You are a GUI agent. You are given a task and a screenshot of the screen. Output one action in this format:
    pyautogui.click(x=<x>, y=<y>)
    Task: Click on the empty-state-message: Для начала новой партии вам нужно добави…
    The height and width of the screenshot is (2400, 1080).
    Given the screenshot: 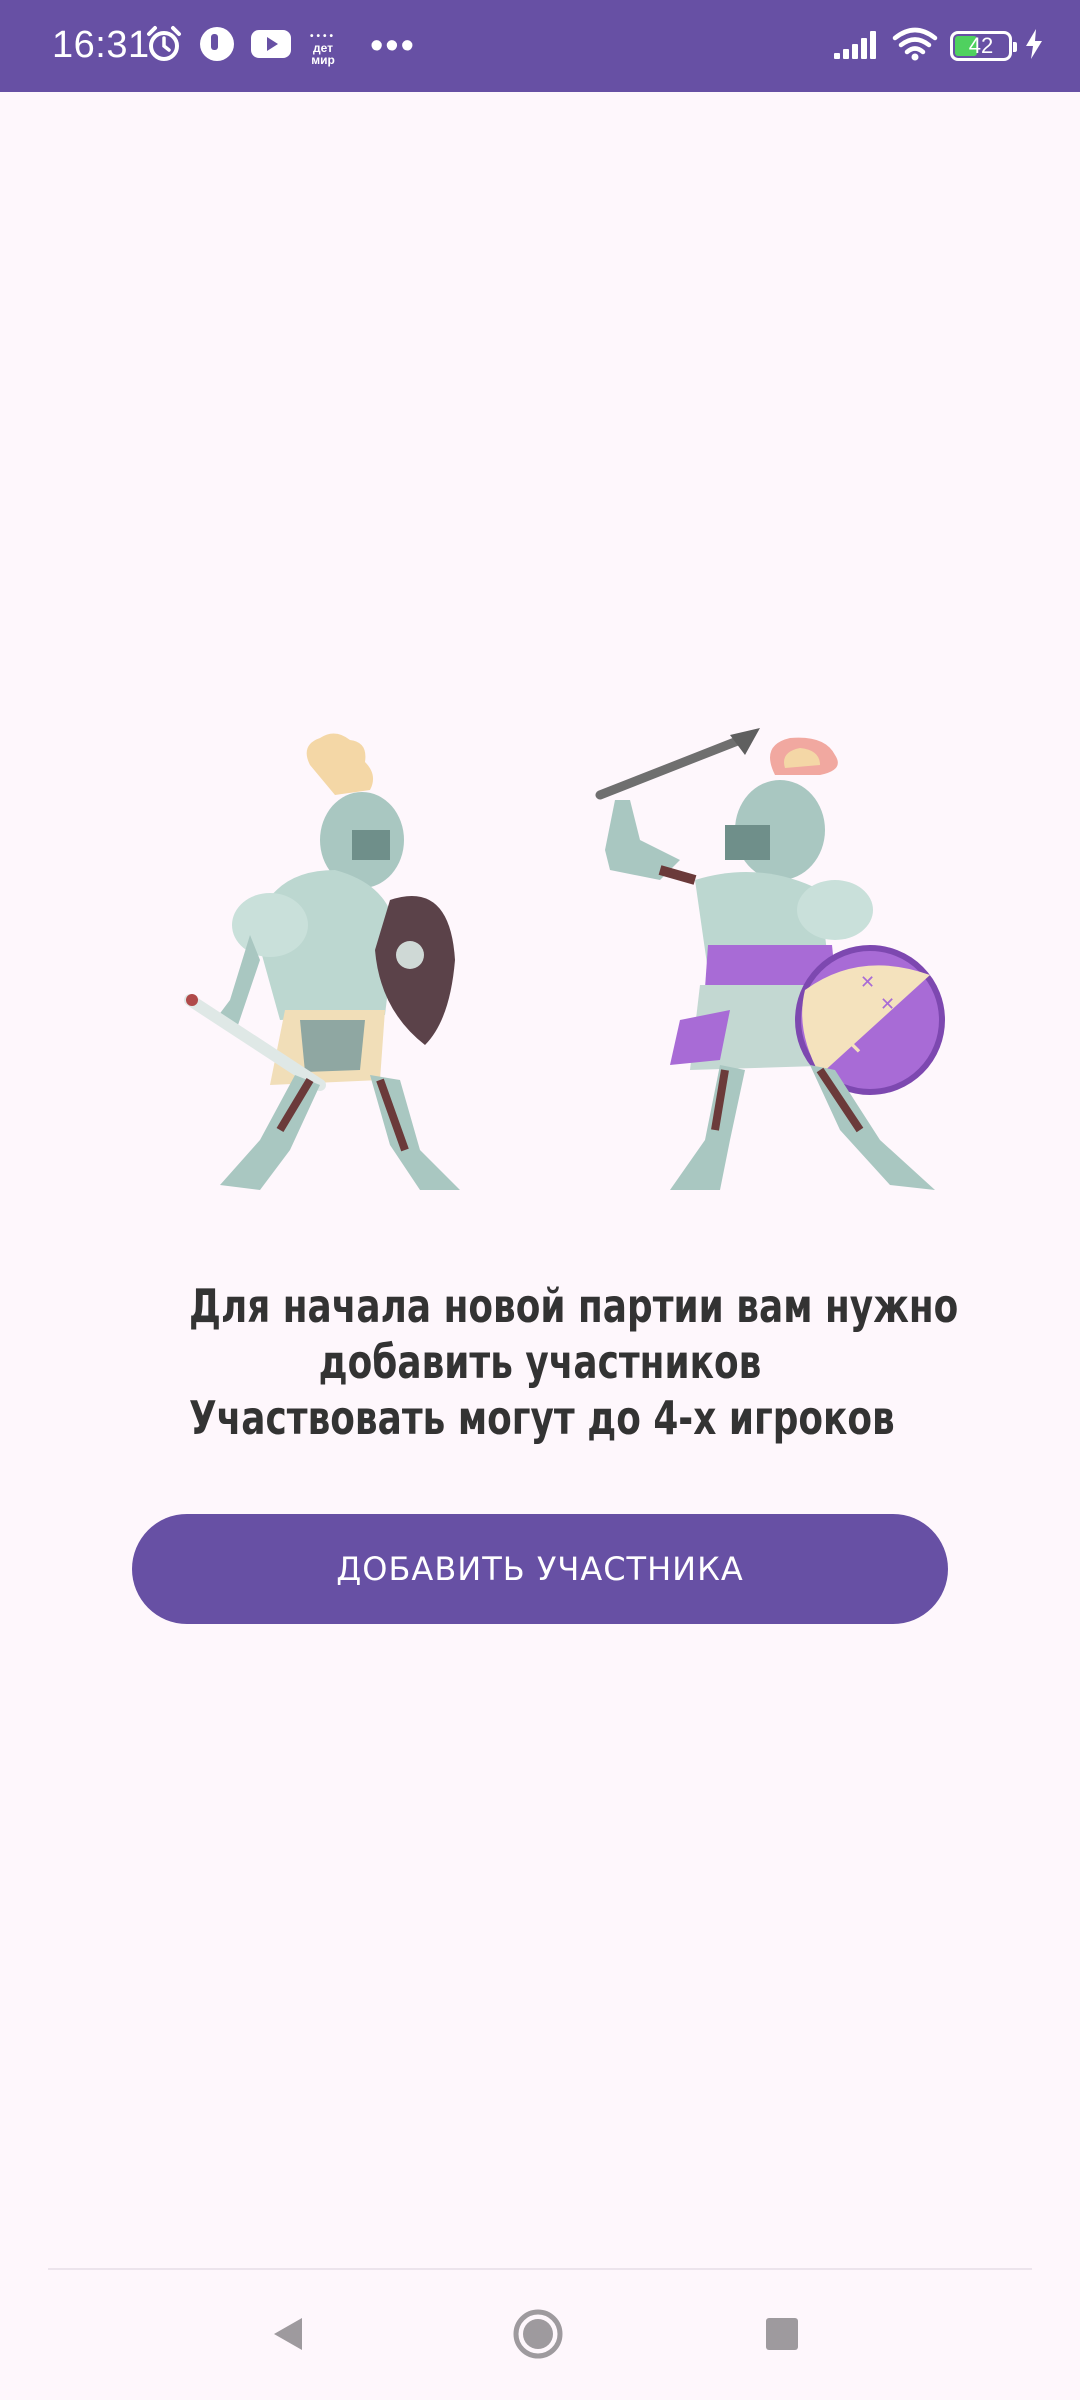 What is the action you would take?
    pyautogui.click(x=574, y=1362)
    